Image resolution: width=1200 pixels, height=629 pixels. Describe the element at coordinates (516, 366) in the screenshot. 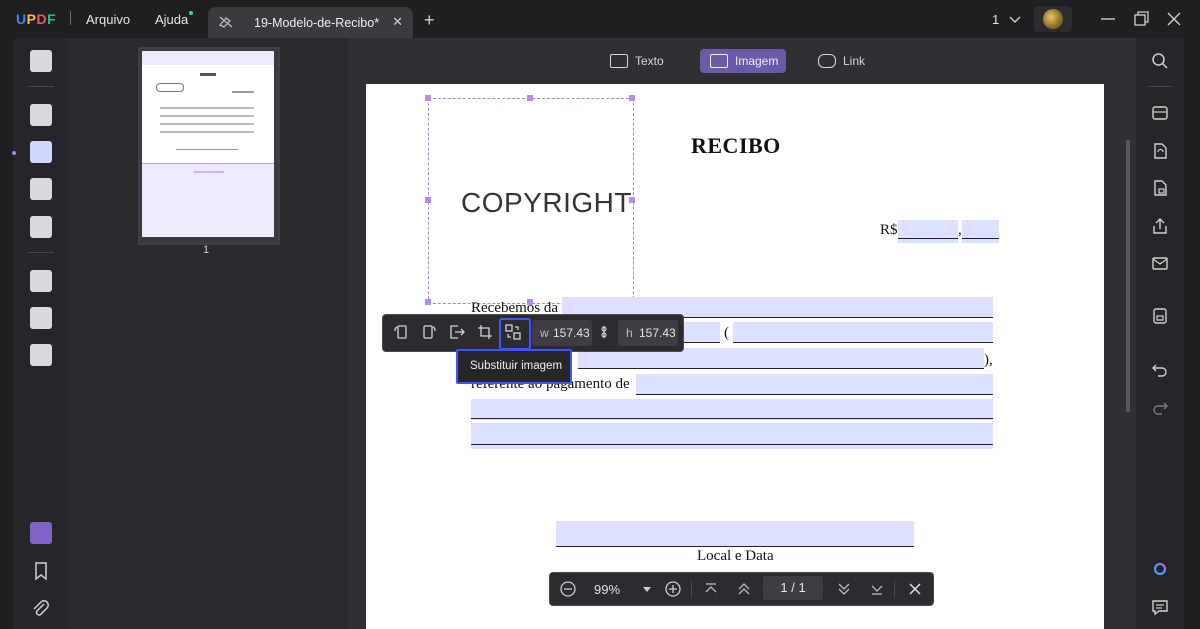

I see `tooltip-text: Substituir imagem` at that location.